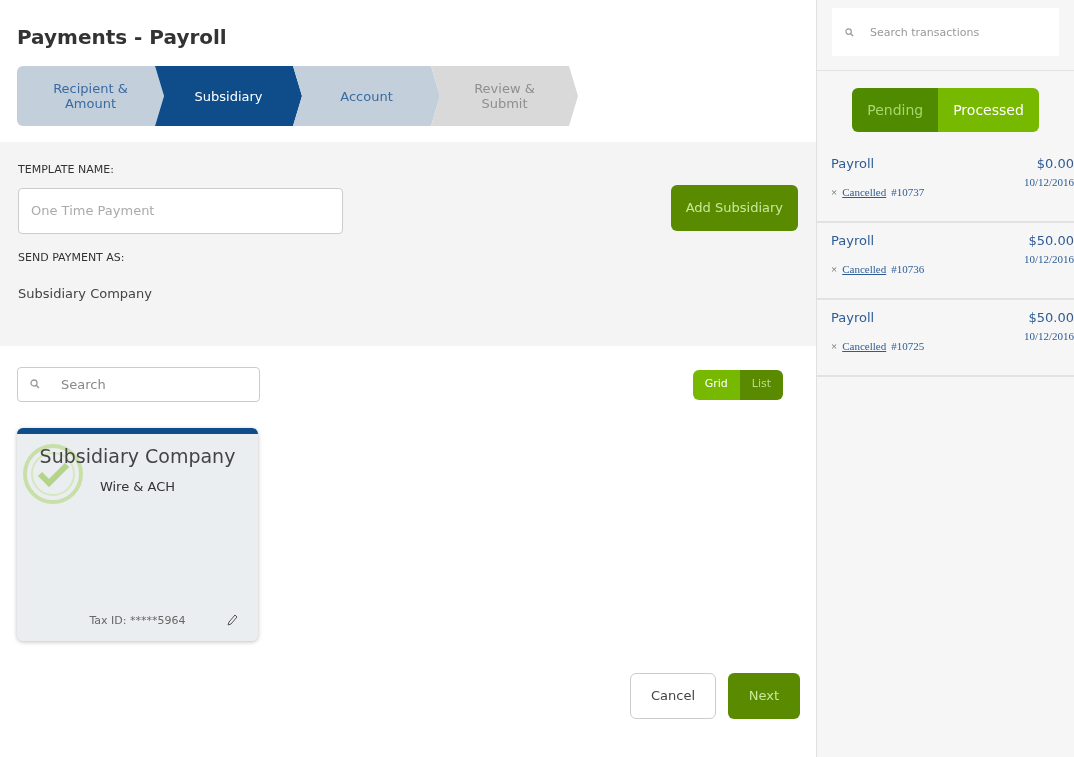  Describe the element at coordinates (908, 269) in the screenshot. I see `transaction-number: #10736` at that location.